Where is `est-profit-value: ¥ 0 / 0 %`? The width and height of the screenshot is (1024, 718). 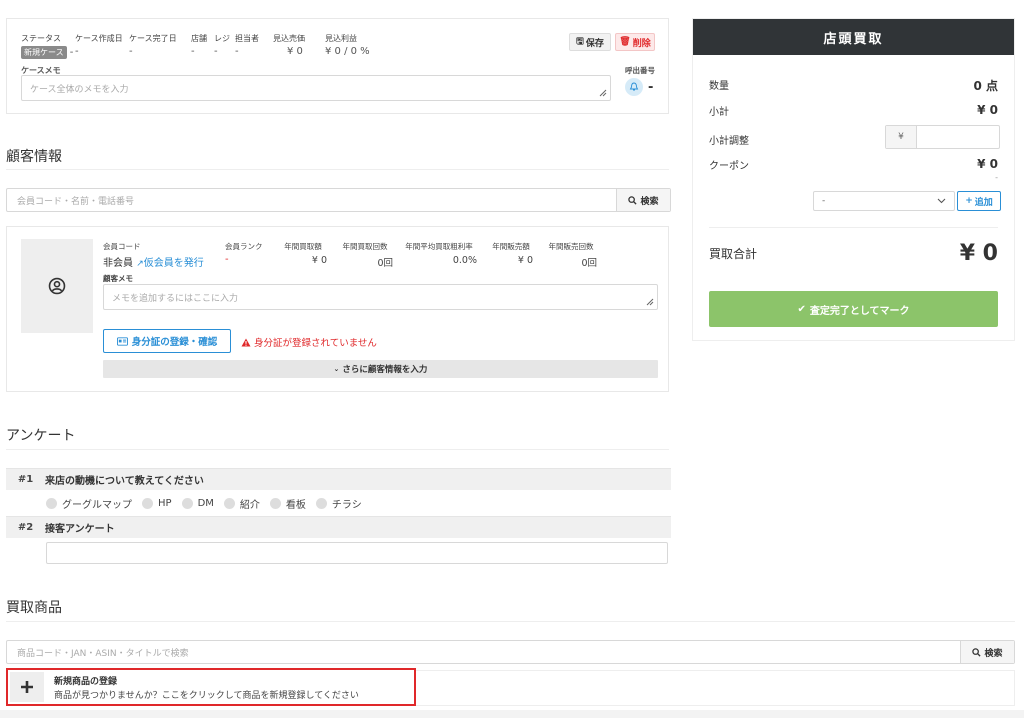
est-profit-value: ¥ 0 / 0 % is located at coordinates (347, 51).